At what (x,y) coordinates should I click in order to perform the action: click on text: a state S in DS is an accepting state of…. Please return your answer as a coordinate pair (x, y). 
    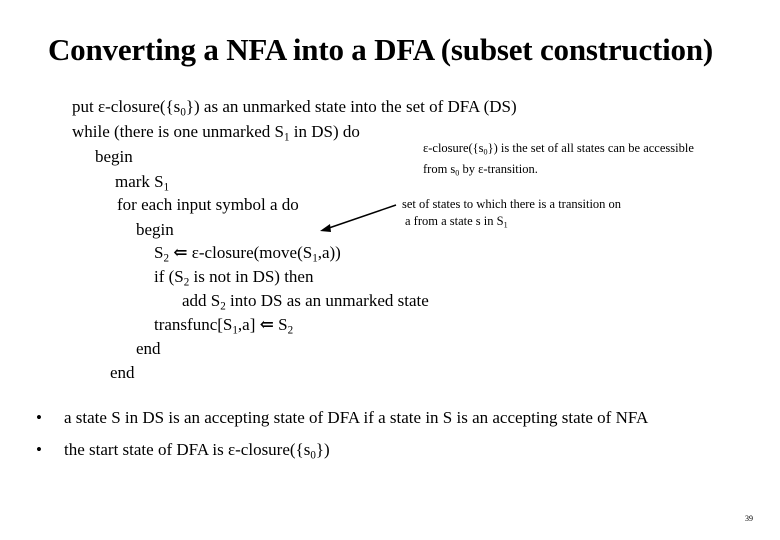
    Looking at the image, I should click on (356, 417).